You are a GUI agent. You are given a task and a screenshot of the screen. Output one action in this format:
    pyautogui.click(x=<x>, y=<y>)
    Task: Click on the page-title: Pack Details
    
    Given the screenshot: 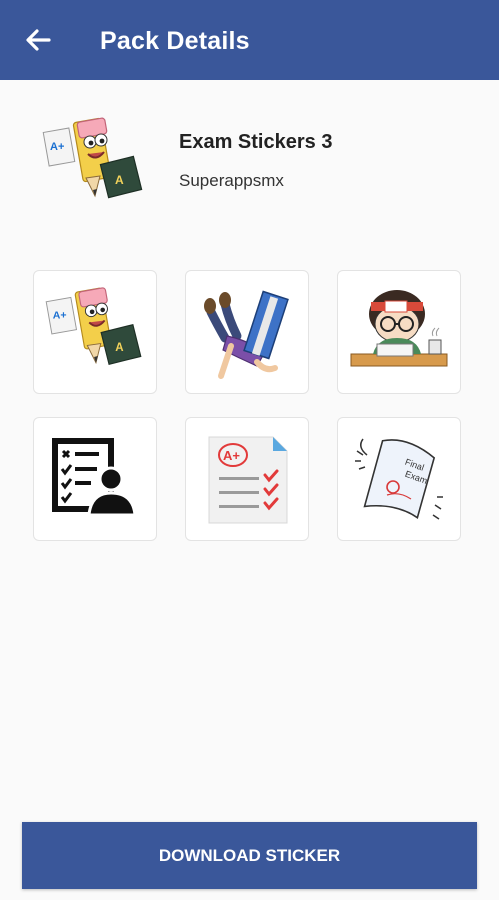 What is the action you would take?
    pyautogui.click(x=175, y=41)
    